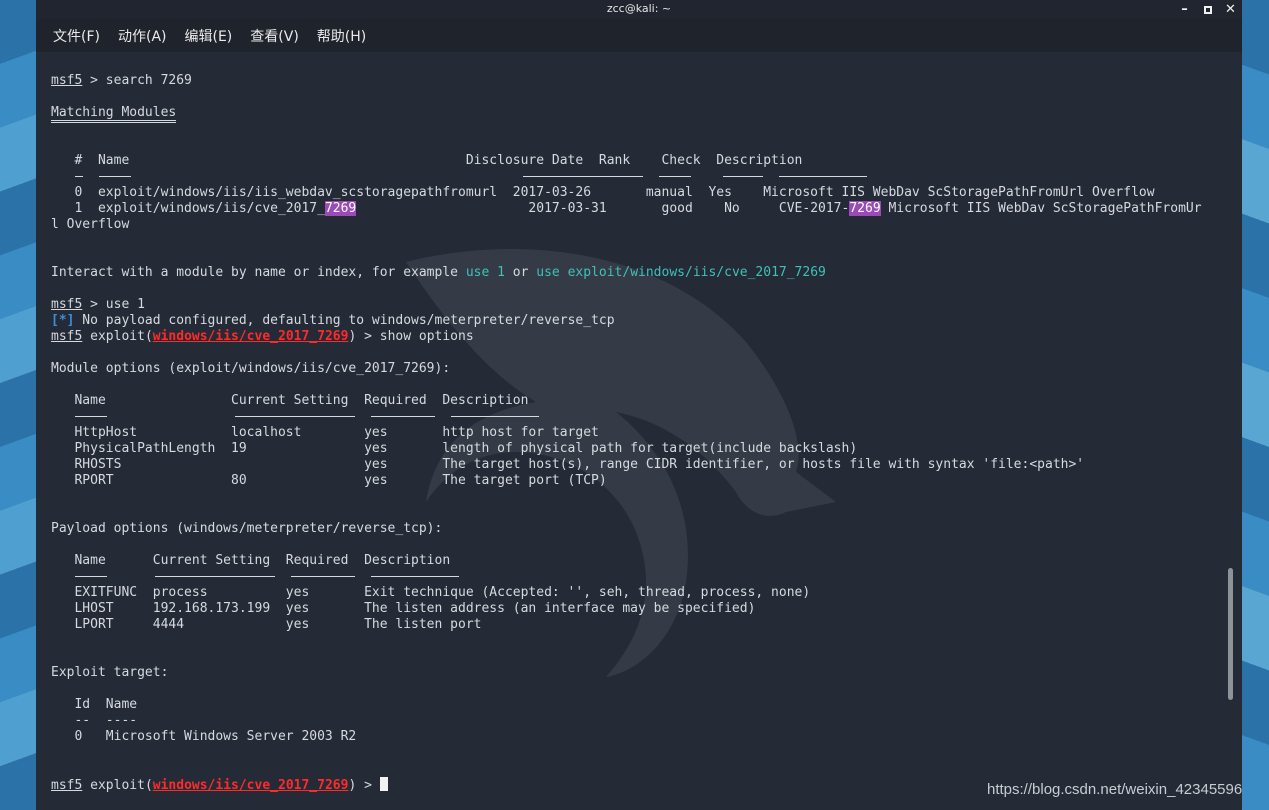 The image size is (1269, 810). I want to click on target-table-rules: -- ----, so click(94, 720).